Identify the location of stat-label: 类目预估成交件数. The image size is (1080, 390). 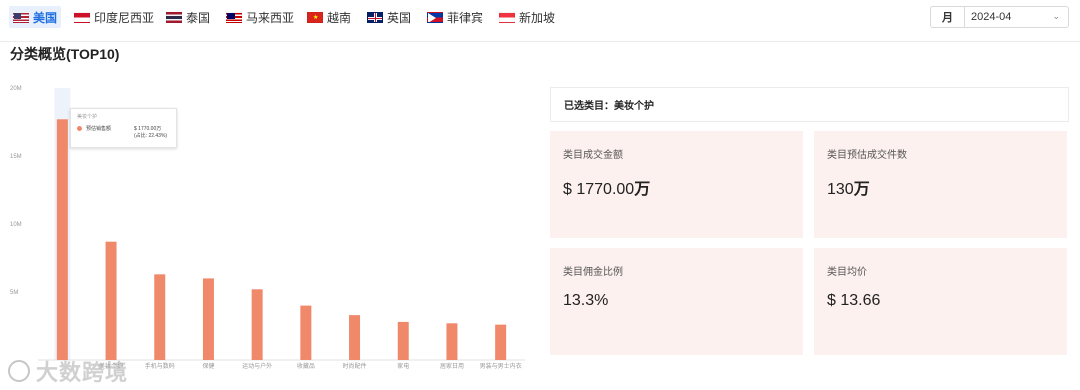
(867, 155).